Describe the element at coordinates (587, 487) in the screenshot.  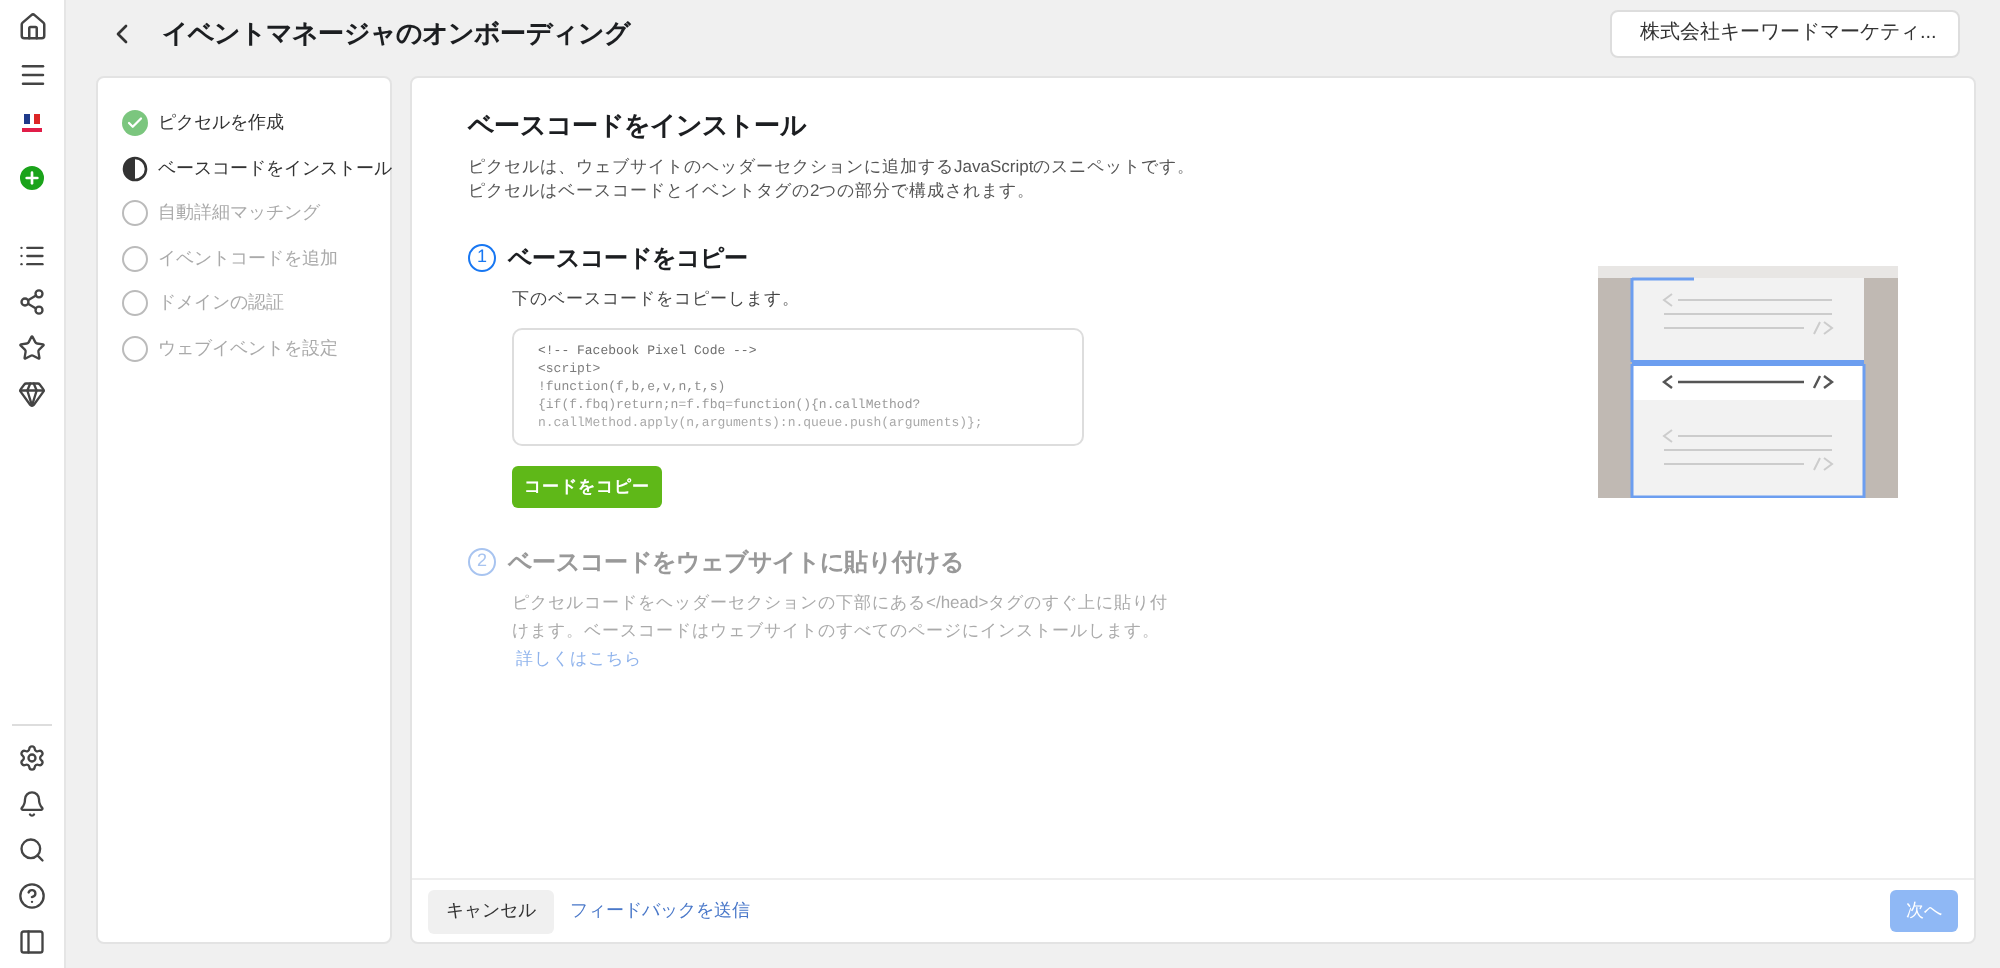
I see `copy-code-button: コードをコピー` at that location.